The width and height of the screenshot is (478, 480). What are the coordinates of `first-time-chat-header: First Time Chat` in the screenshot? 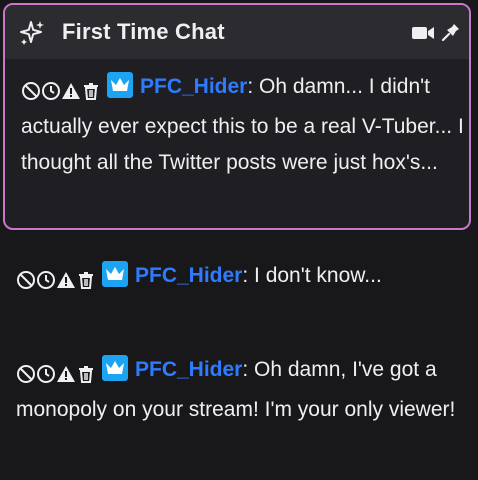 It's located at (237, 32).